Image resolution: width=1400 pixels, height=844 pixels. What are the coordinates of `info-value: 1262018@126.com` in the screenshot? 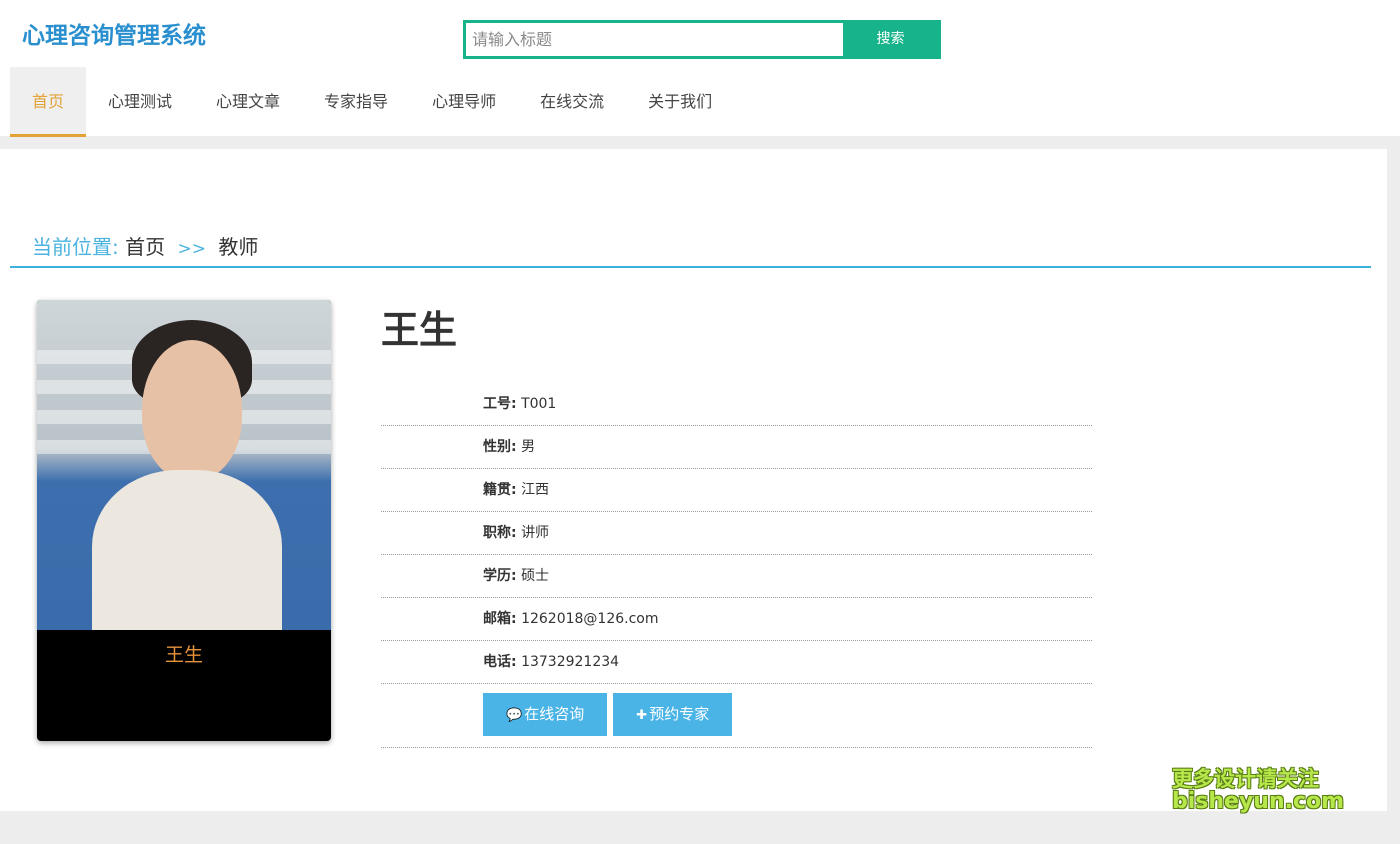 It's located at (590, 619).